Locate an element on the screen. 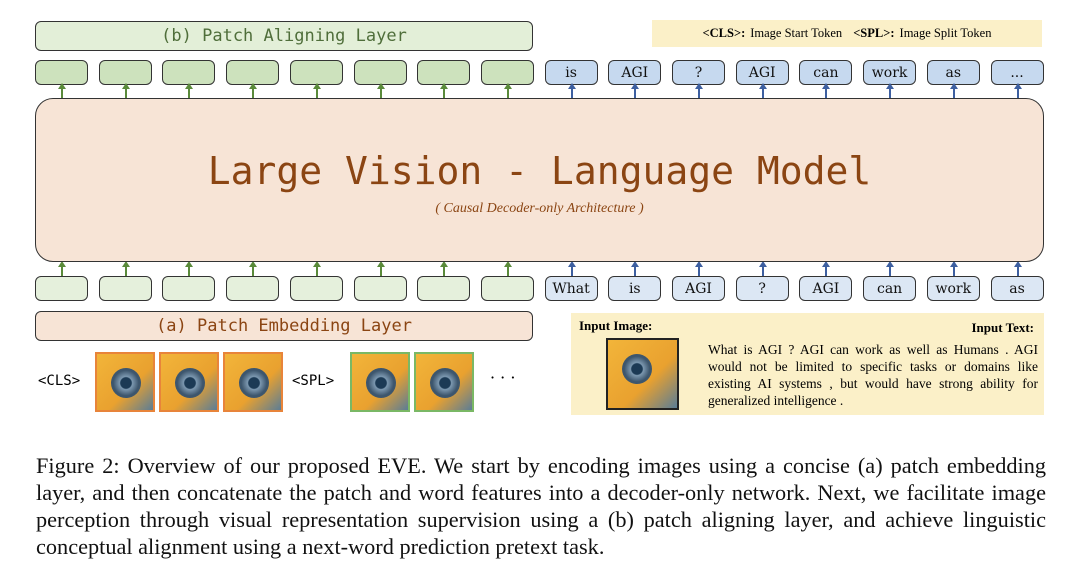 The width and height of the screenshot is (1080, 584). input-text-label: Input Text: is located at coordinates (1003, 327).